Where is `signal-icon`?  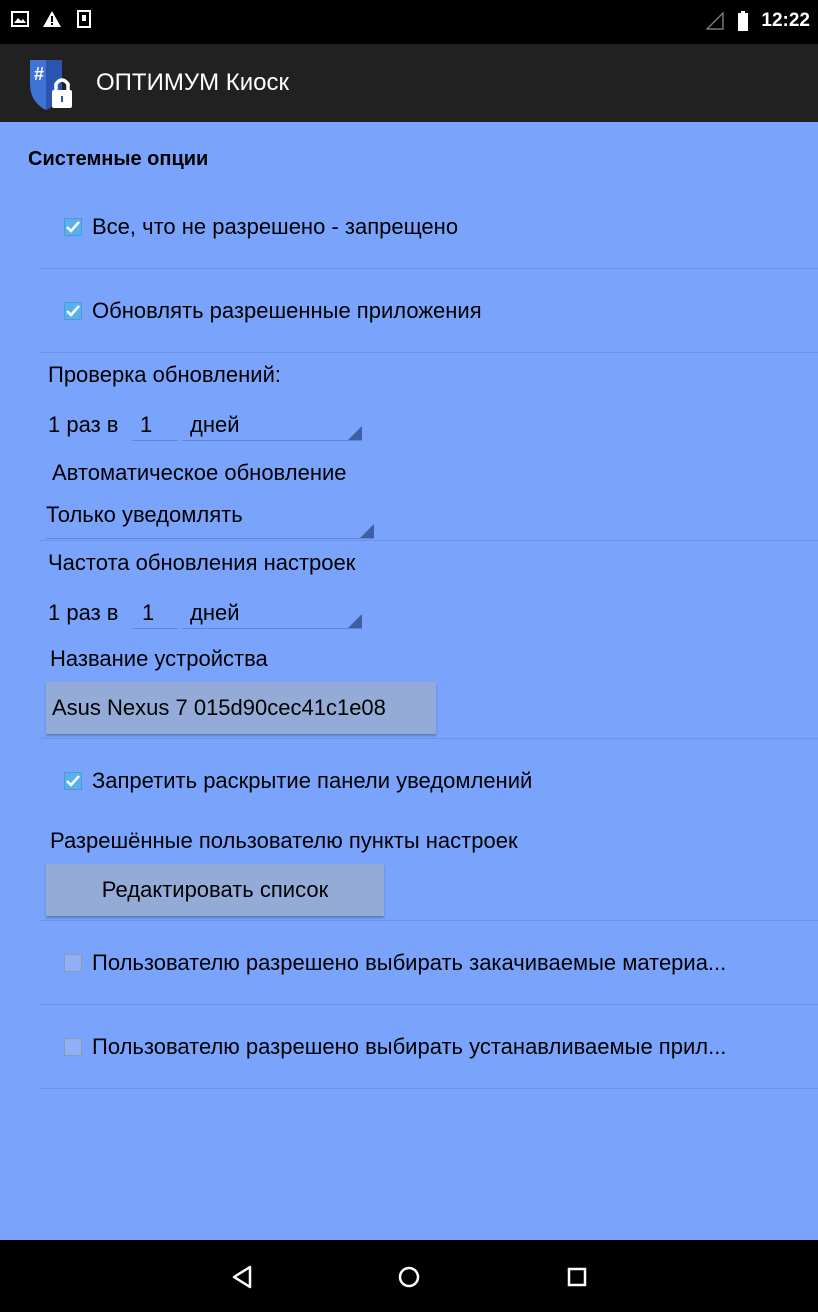
signal-icon is located at coordinates (715, 21).